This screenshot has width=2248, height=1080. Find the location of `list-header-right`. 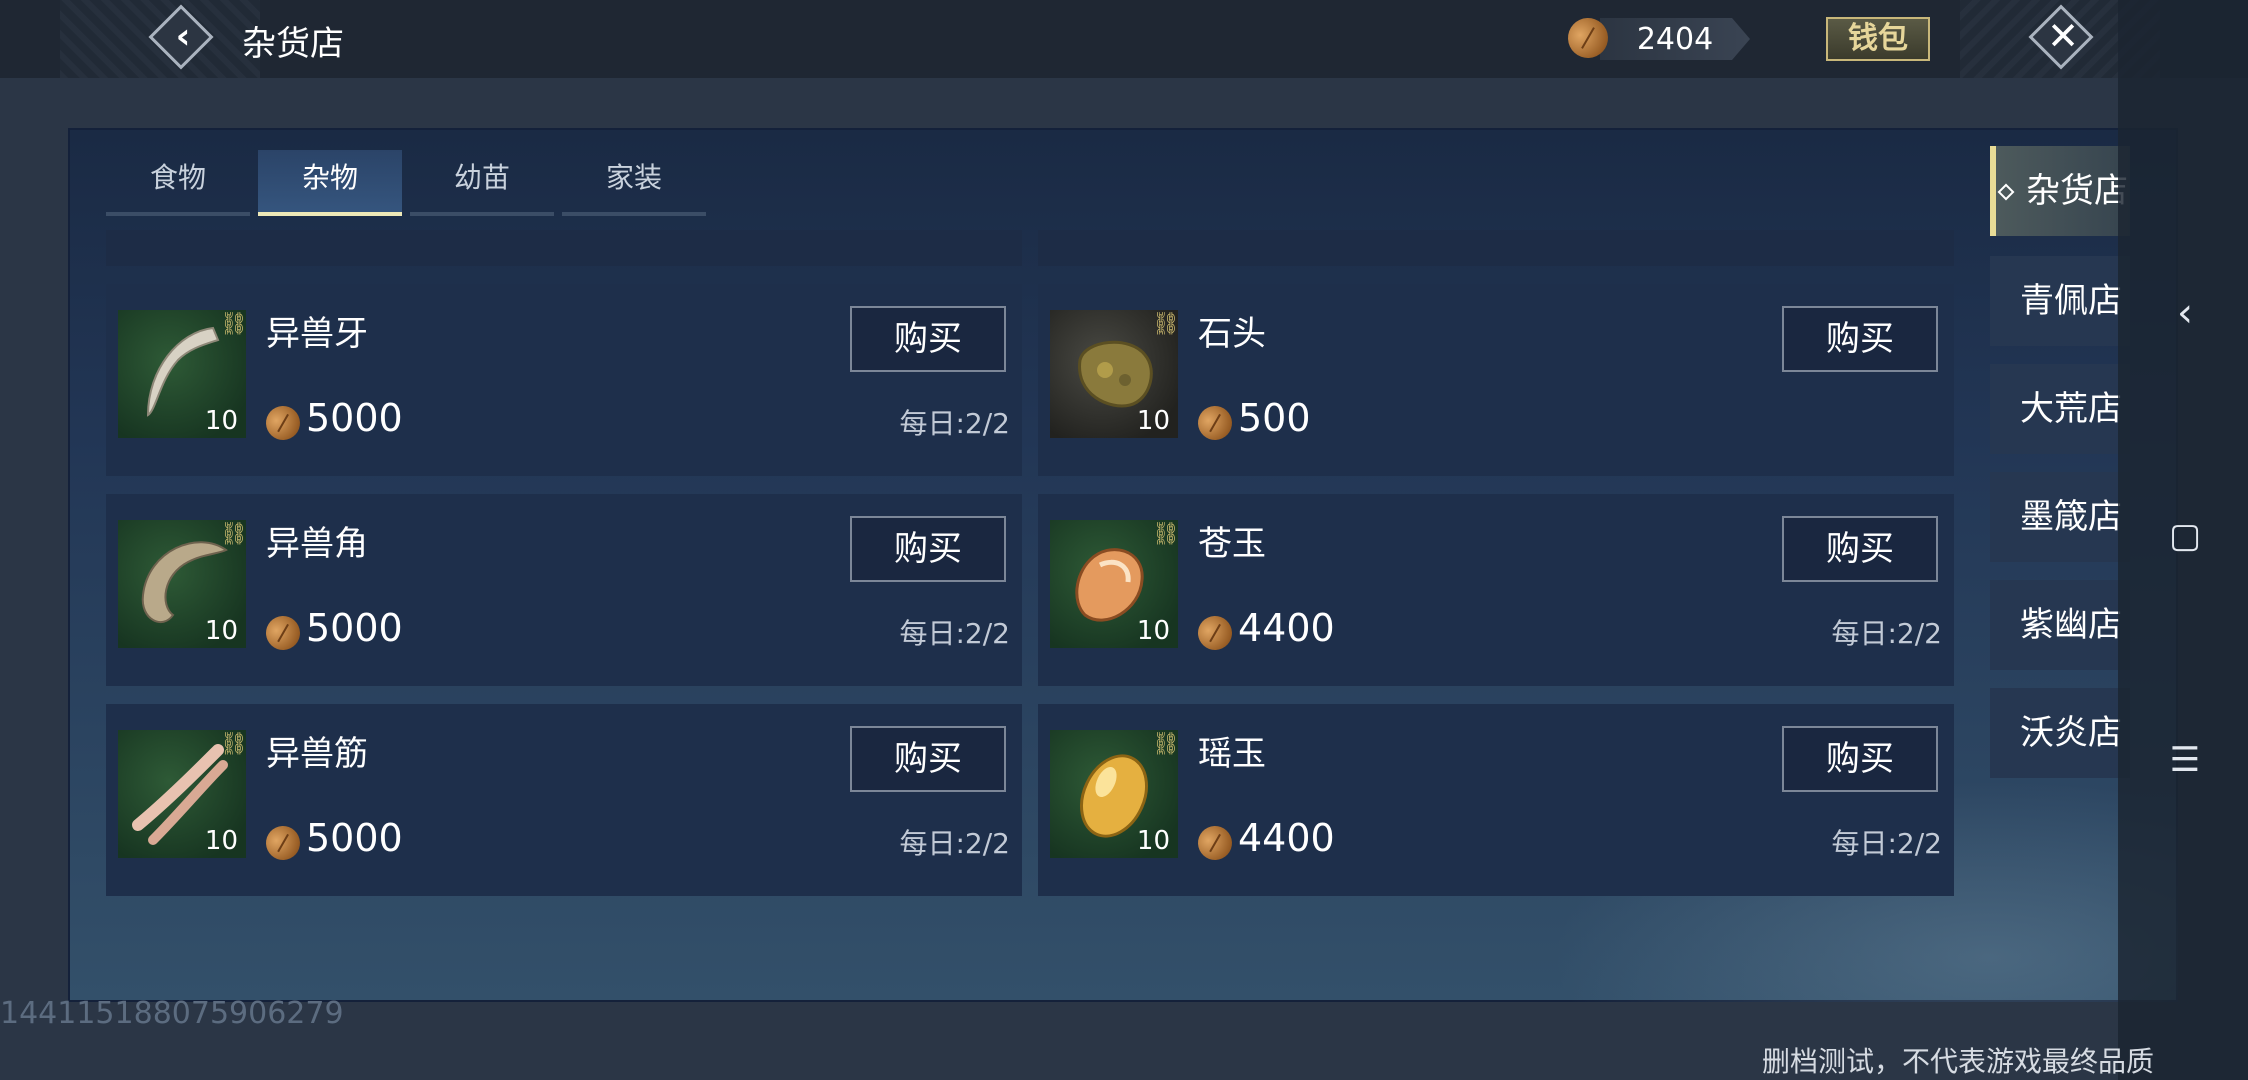

list-header-right is located at coordinates (1496, 248).